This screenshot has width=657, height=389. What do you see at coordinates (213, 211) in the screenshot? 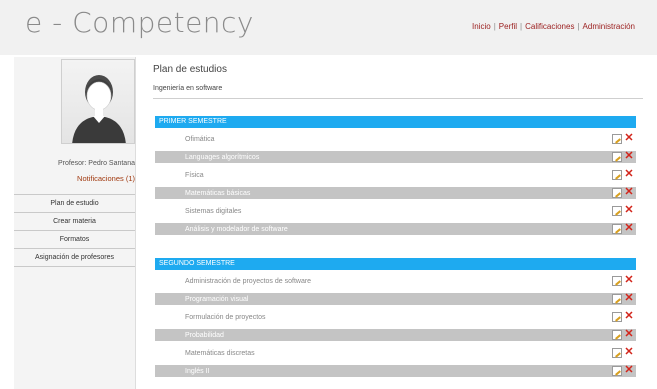
I see `subject-name: Sistemas digitales` at bounding box center [213, 211].